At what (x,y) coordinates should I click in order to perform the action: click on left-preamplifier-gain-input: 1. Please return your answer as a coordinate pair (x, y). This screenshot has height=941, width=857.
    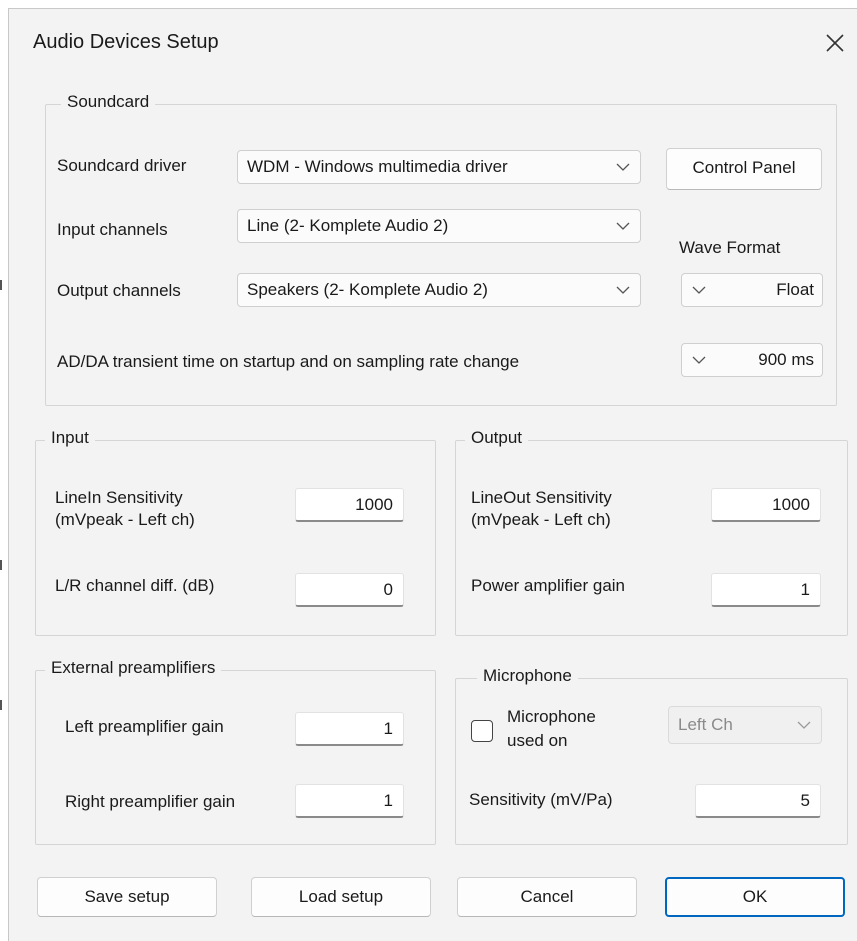
    Looking at the image, I should click on (349, 729).